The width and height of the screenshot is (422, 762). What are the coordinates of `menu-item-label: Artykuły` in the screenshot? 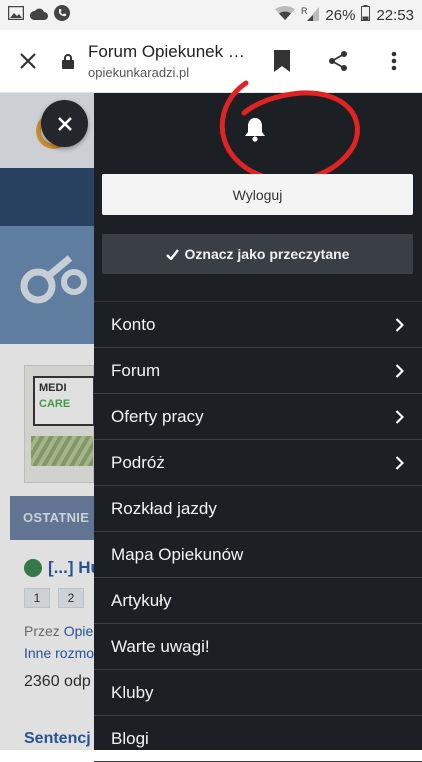 It's located at (141, 600).